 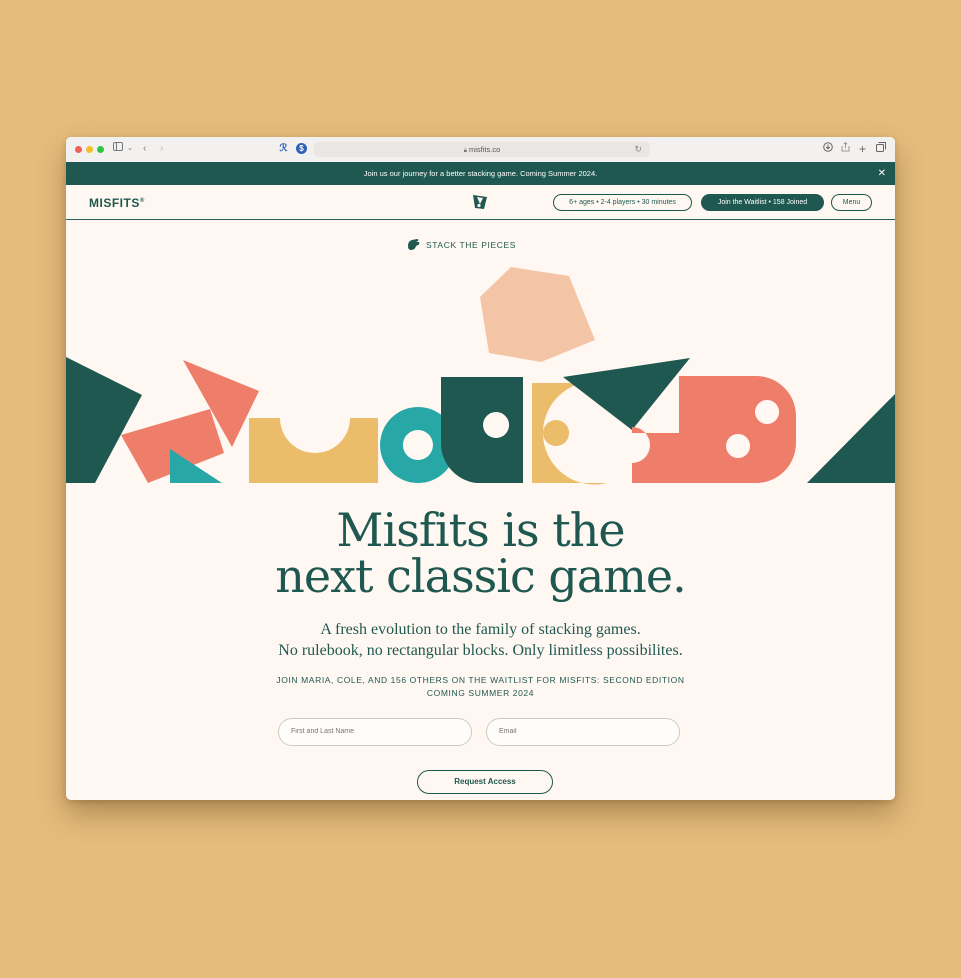 What do you see at coordinates (104, 420) in the screenshot?
I see `green-triangle-piece-left` at bounding box center [104, 420].